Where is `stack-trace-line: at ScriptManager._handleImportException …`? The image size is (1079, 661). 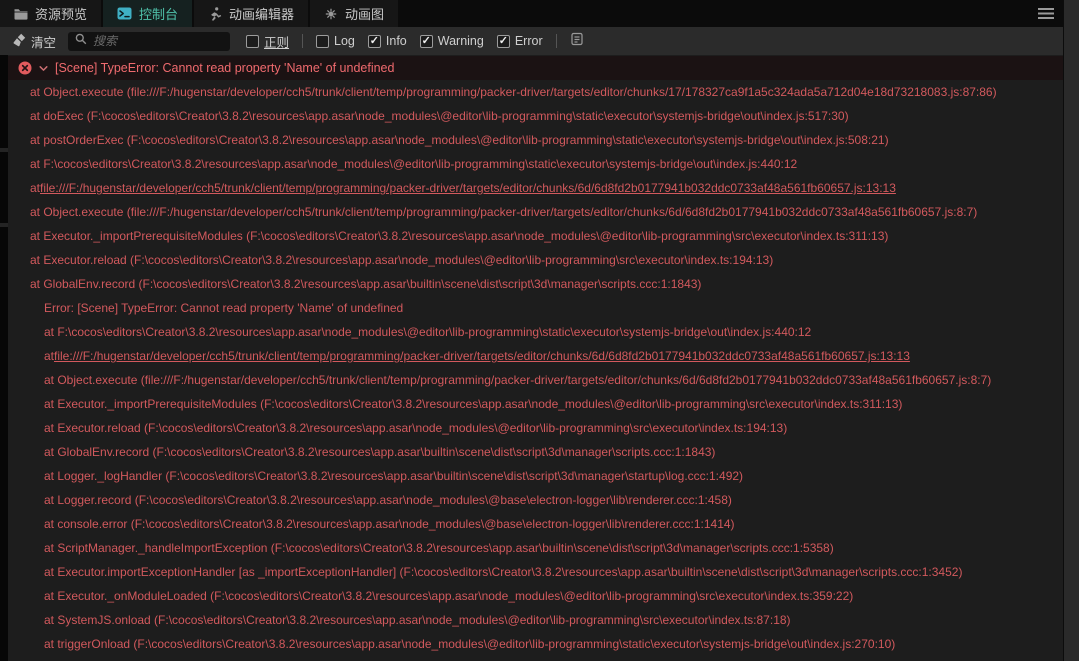
stack-trace-line: at ScriptManager._handleImportException … is located at coordinates (535, 548).